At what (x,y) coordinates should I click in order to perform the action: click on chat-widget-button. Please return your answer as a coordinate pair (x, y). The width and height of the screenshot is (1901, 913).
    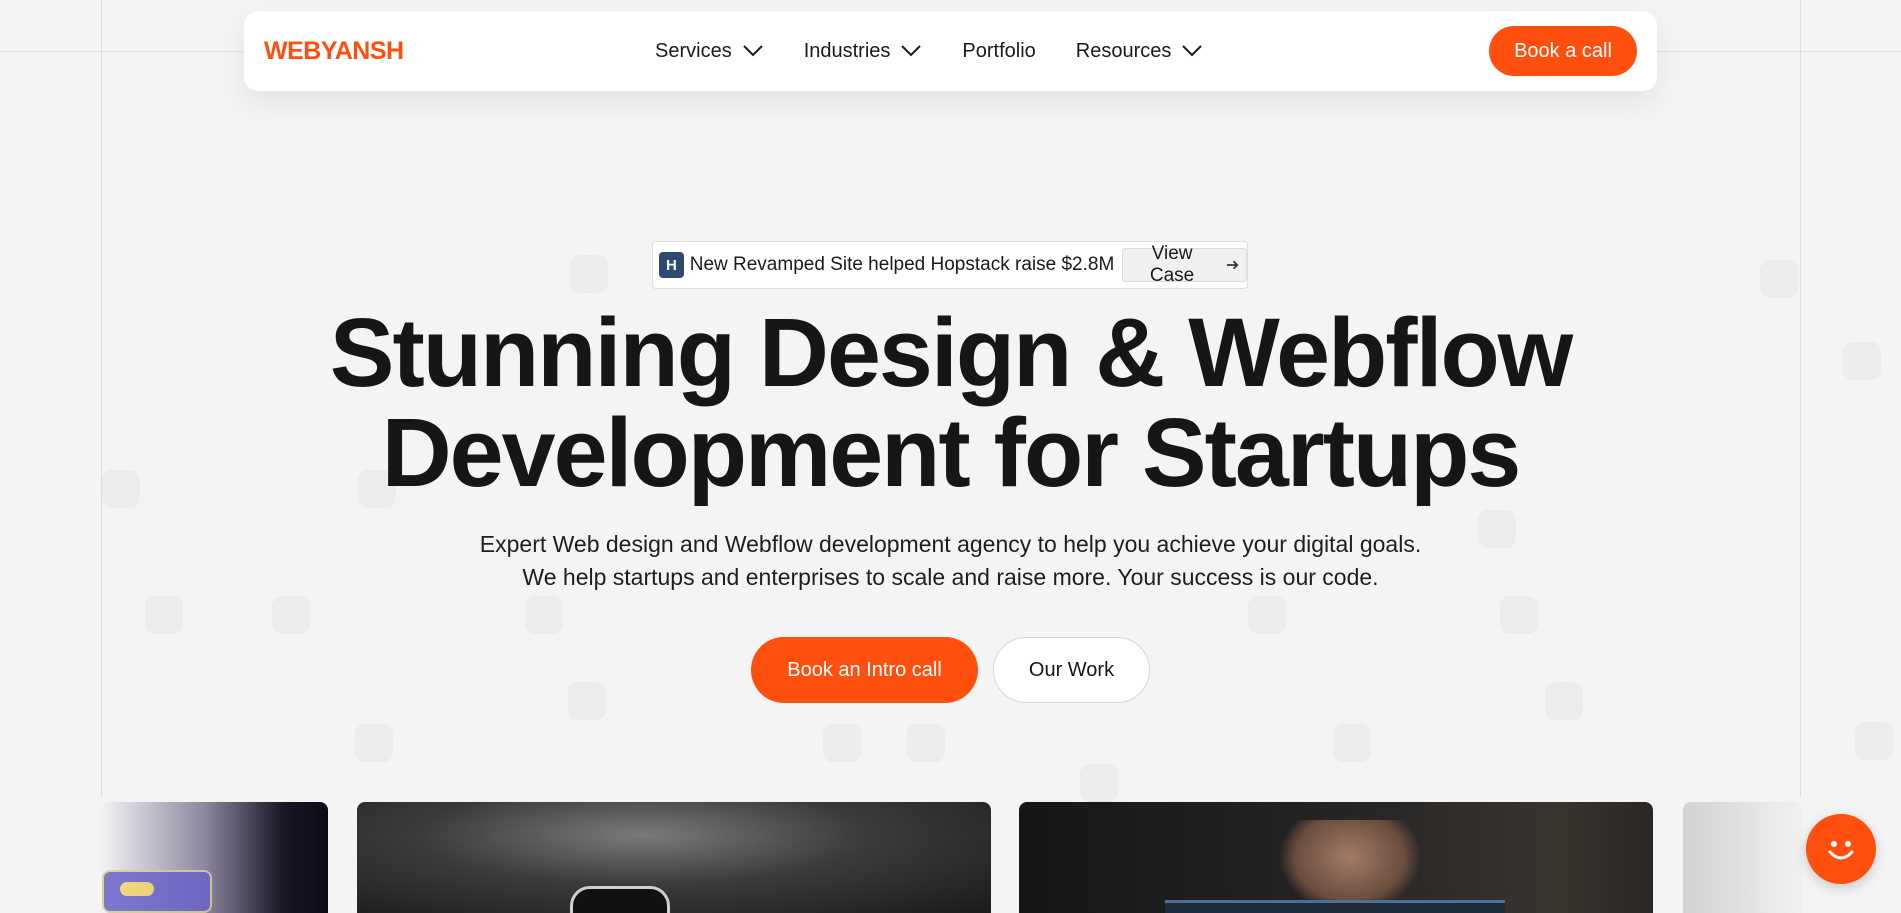
    Looking at the image, I should click on (1841, 849).